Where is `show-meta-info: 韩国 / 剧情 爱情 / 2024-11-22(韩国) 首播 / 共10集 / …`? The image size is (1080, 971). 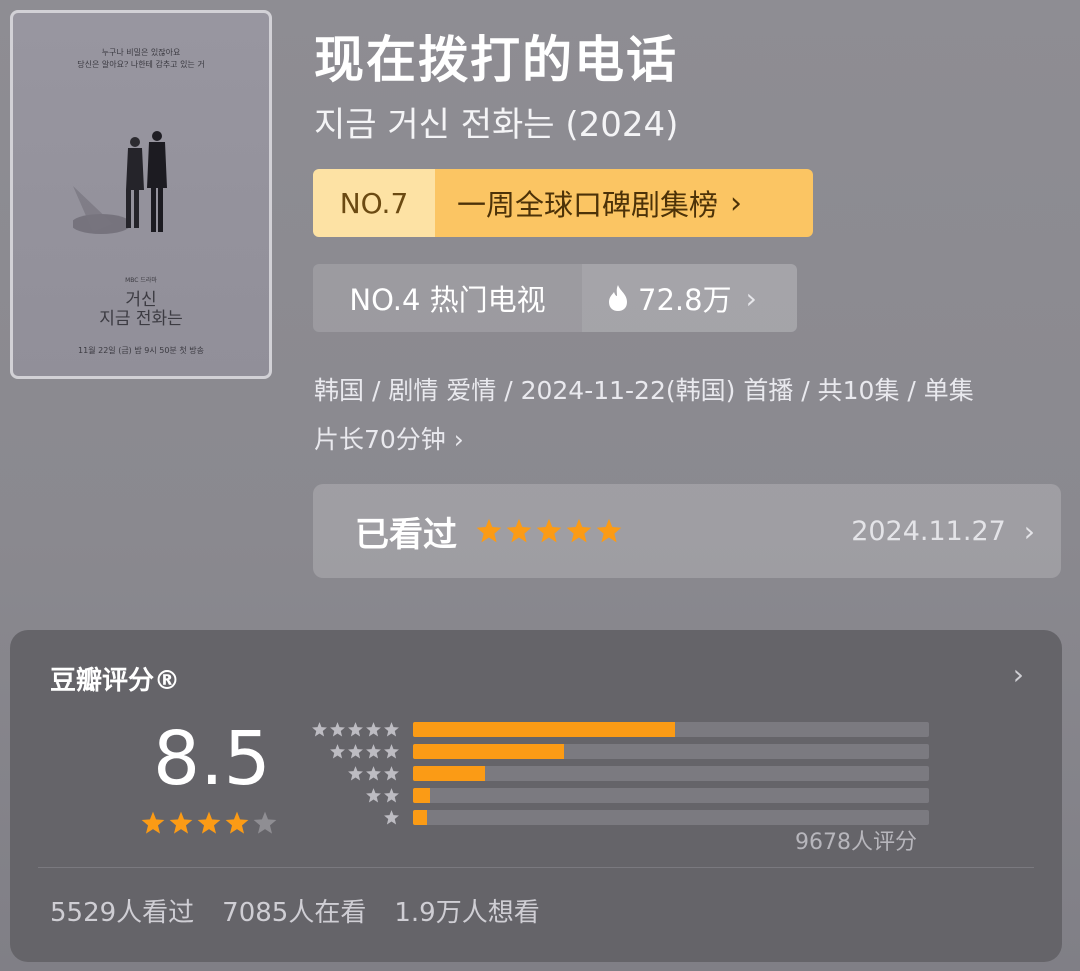 show-meta-info: 韩国 / 剧情 爱情 / 2024-11-22(韩国) 首播 / 共10集 / … is located at coordinates (690, 415).